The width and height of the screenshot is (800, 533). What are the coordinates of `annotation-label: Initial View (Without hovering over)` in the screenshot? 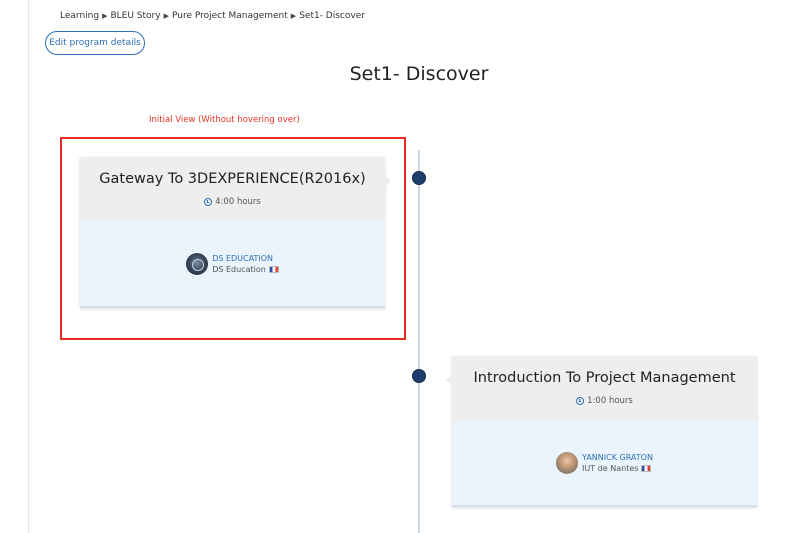 It's located at (224, 120).